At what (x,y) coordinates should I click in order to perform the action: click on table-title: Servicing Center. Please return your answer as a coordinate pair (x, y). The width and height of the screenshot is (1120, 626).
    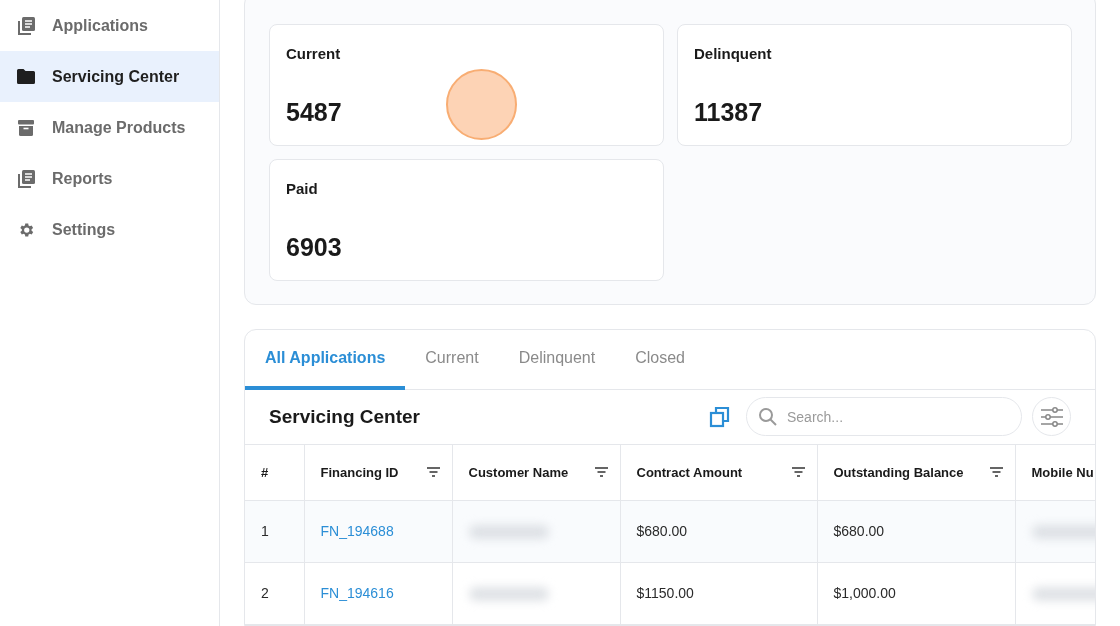
    Looking at the image, I should click on (344, 416).